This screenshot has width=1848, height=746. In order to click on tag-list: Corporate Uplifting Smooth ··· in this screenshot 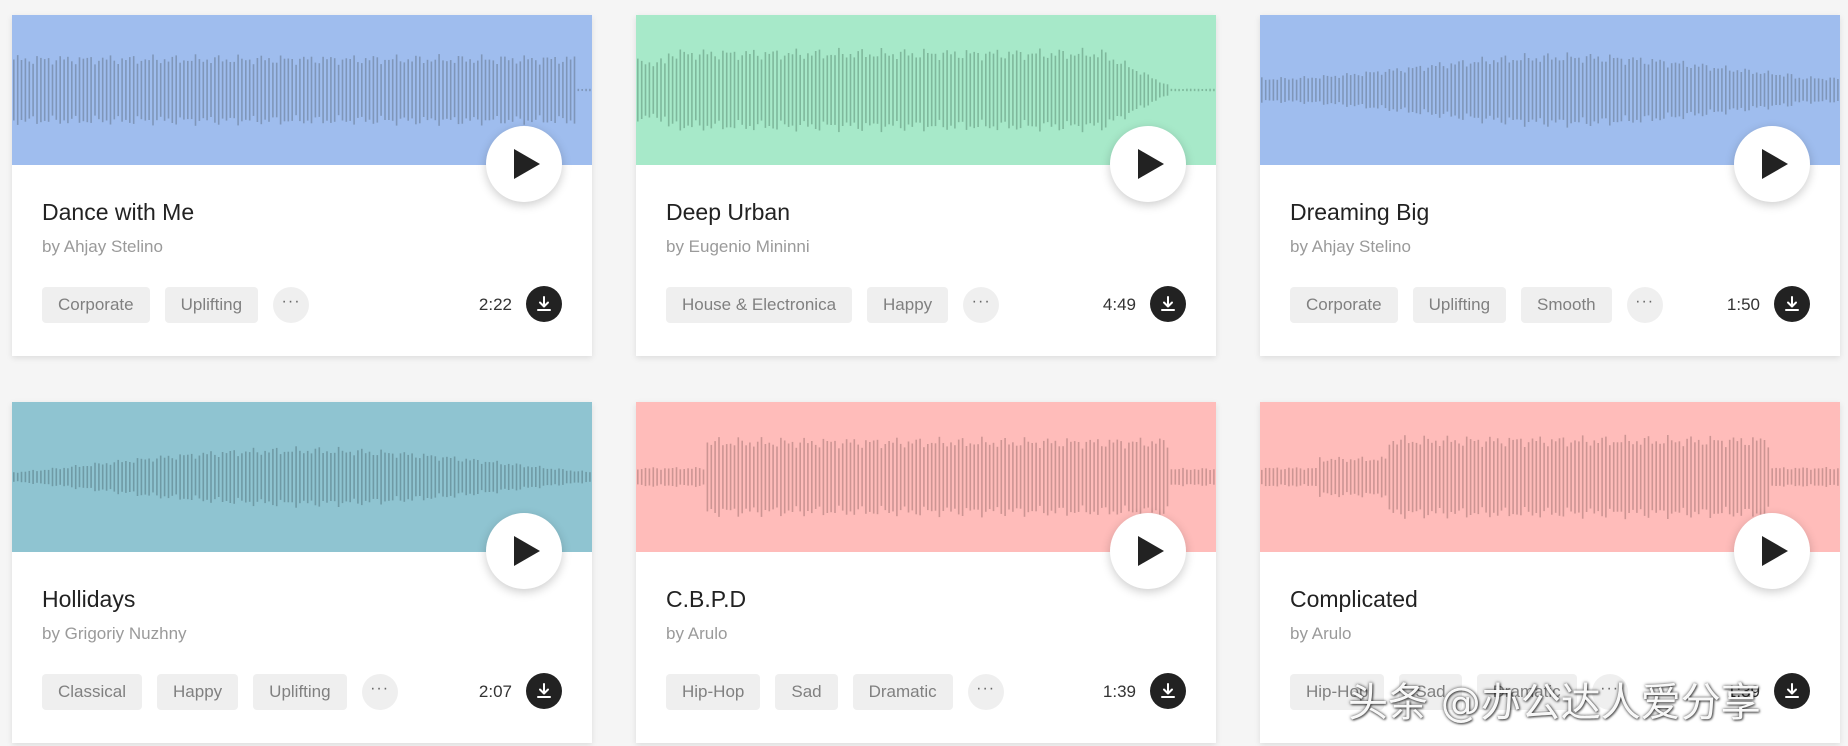, I will do `click(1476, 305)`.